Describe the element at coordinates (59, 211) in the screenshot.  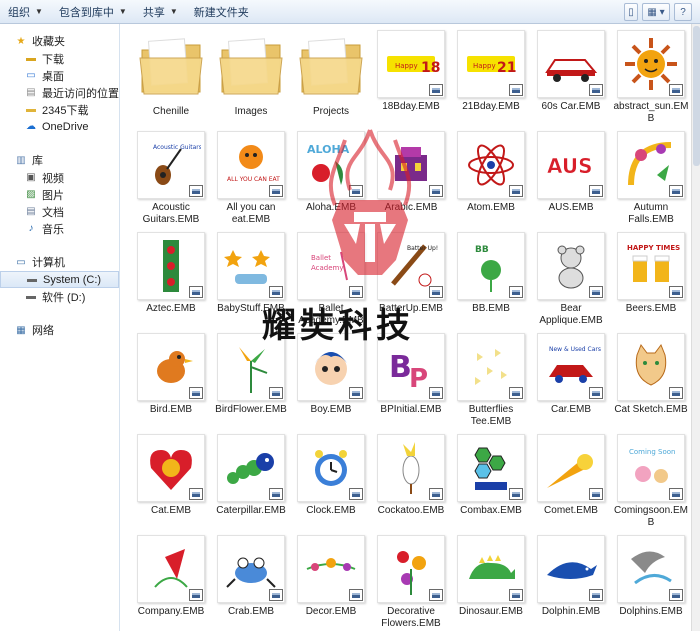
I see `sidebar-item-documents: ▤ 文档` at that location.